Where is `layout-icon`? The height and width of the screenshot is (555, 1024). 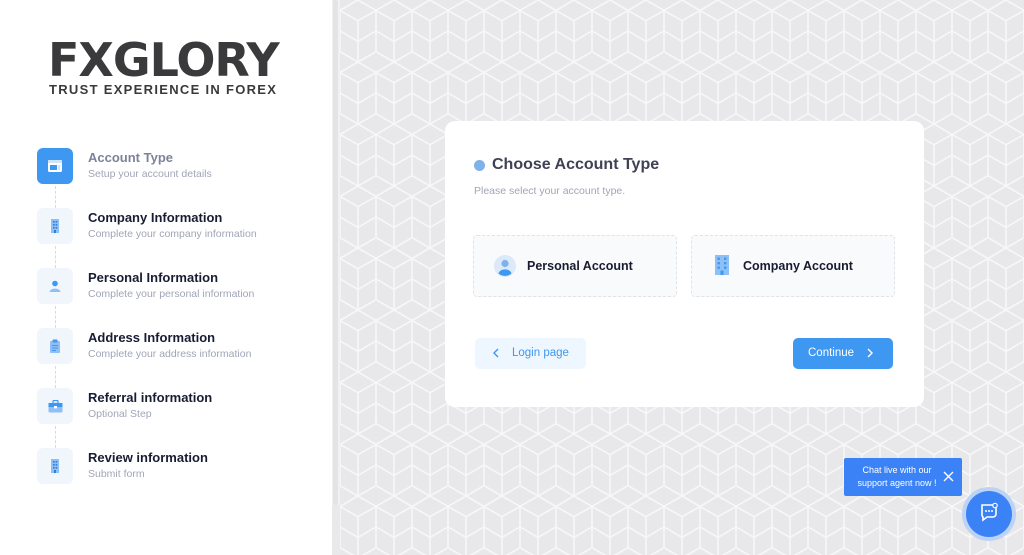 layout-icon is located at coordinates (55, 166).